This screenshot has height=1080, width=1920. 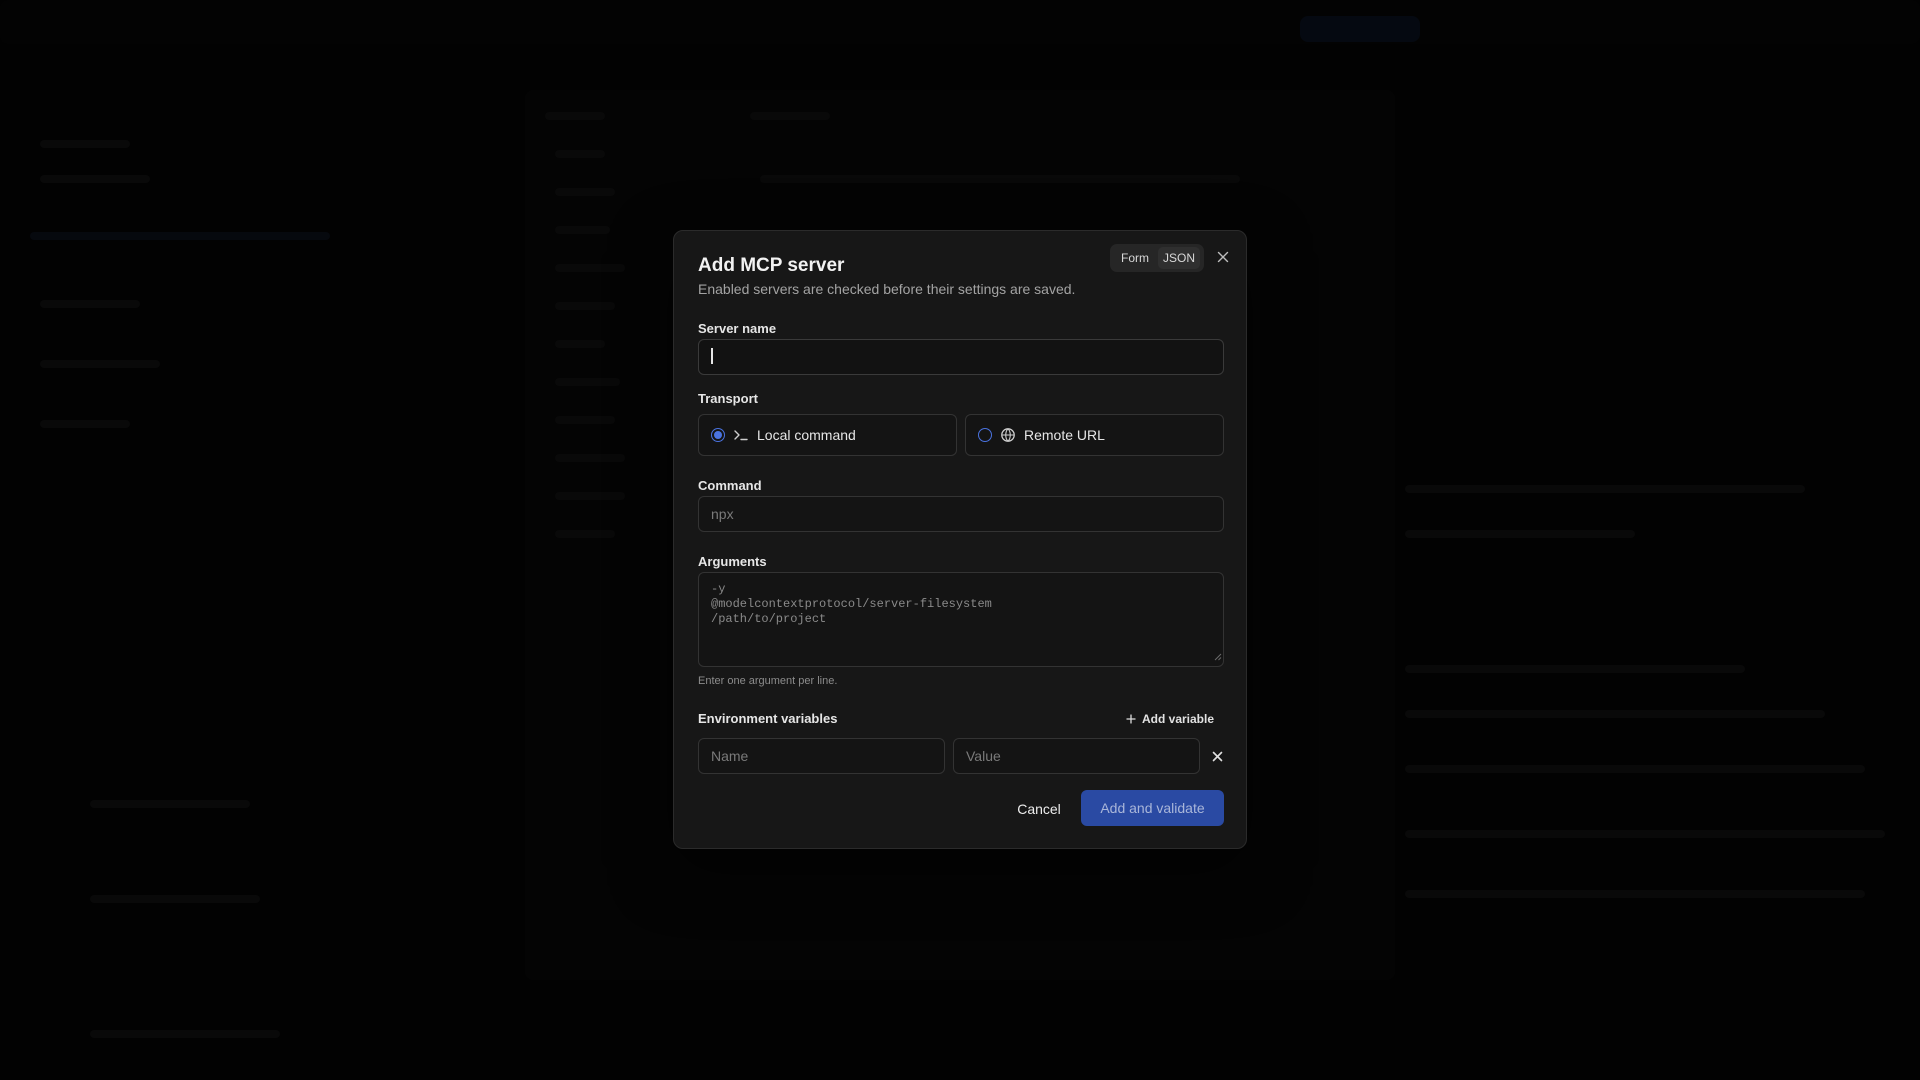 I want to click on mode-form-button: Form, so click(x=1135, y=258).